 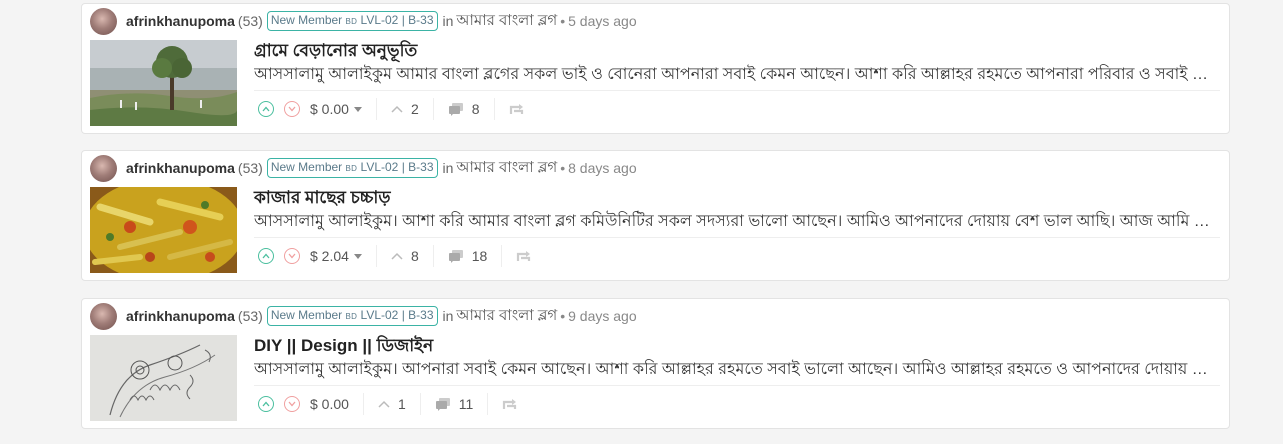 I want to click on reply-count-value: 11, so click(x=466, y=404).